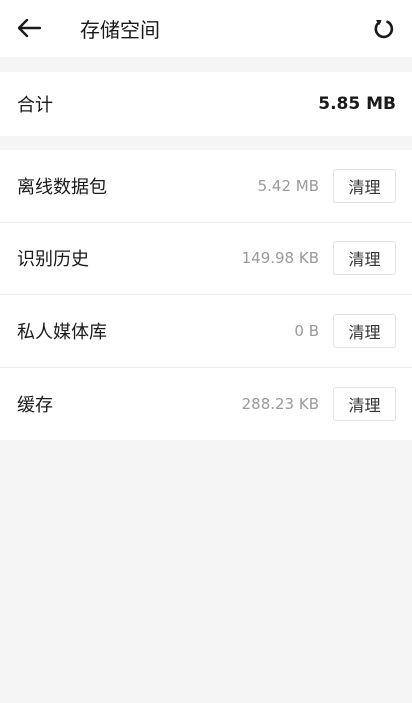 The height and width of the screenshot is (703, 412). What do you see at coordinates (206, 331) in the screenshot?
I see `list-item-private-media: 私人媒体库 0 B 清理` at bounding box center [206, 331].